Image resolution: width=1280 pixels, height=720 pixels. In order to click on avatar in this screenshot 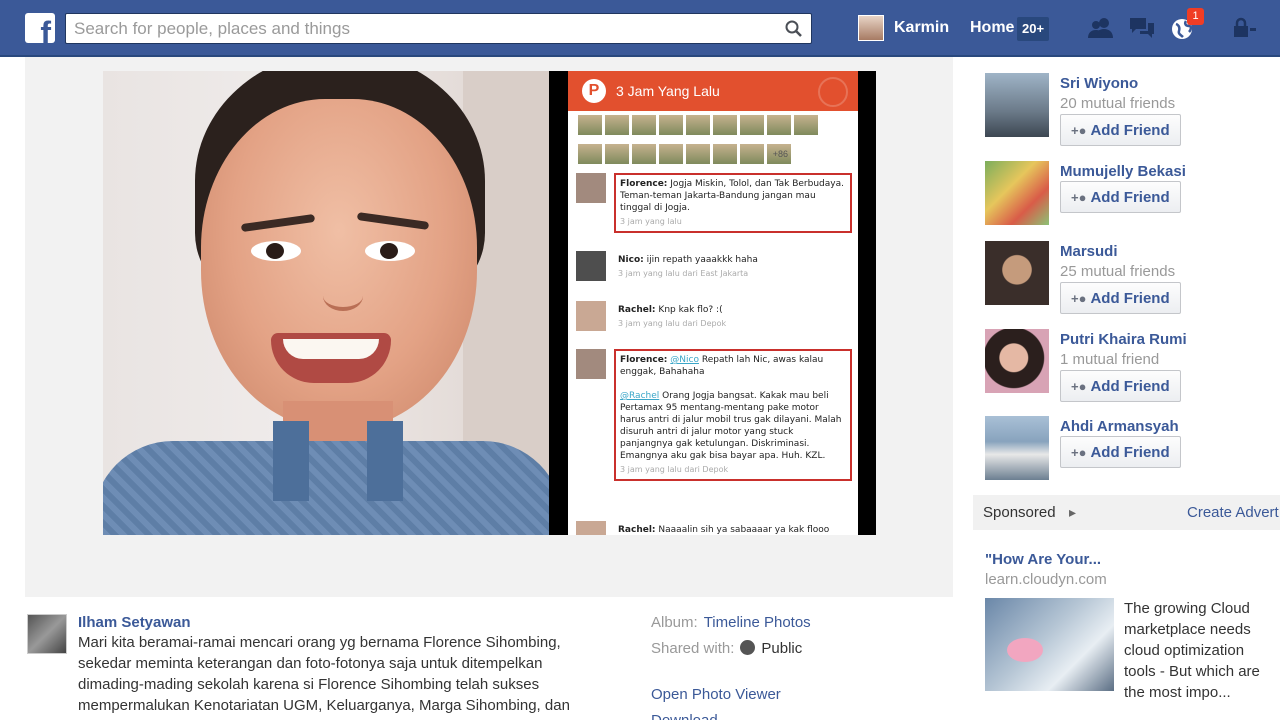, I will do `click(871, 28)`.